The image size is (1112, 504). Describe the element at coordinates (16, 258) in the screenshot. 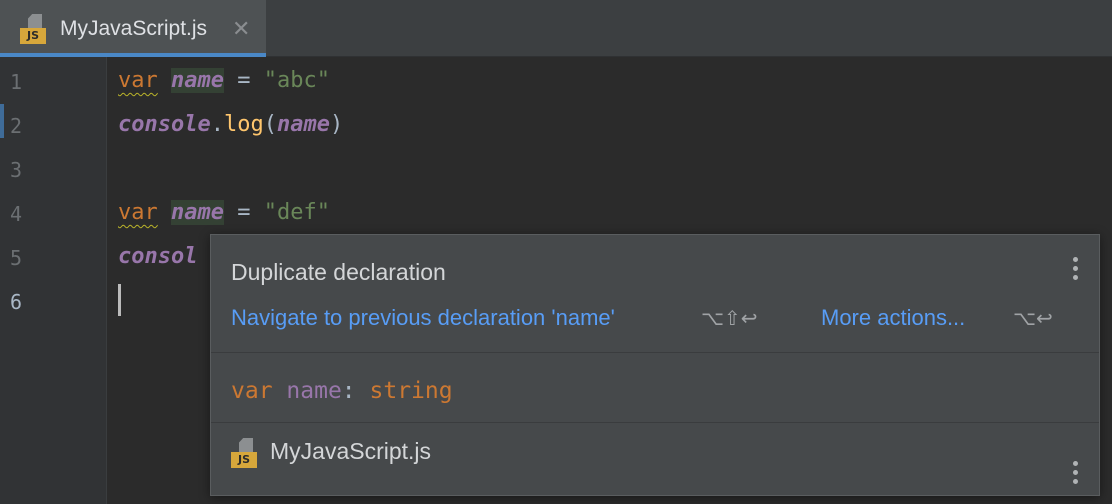

I see `line-number: 5` at that location.